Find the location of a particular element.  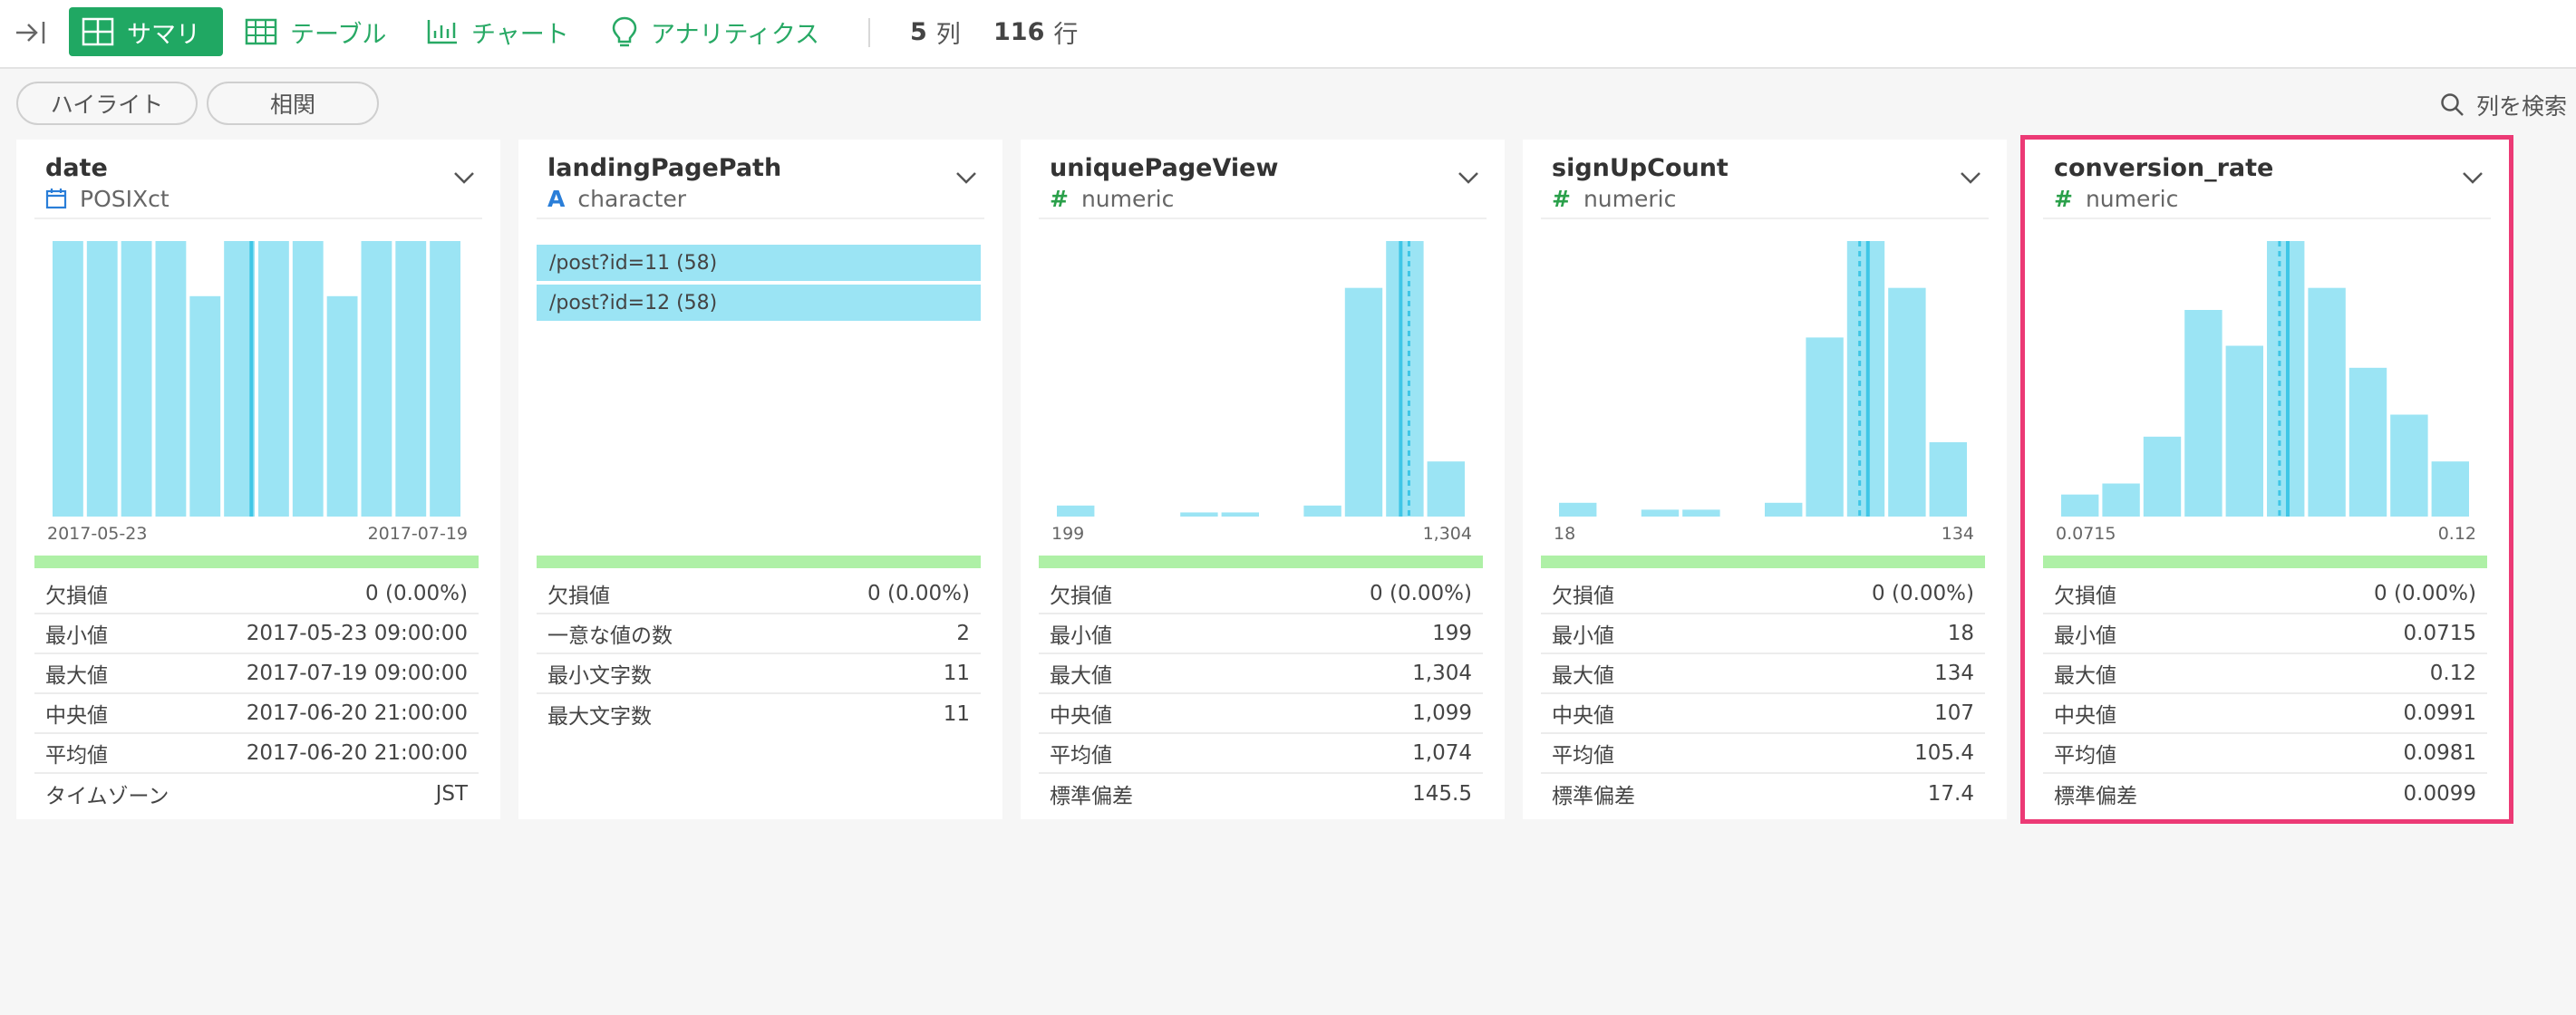

table-icon is located at coordinates (261, 31).